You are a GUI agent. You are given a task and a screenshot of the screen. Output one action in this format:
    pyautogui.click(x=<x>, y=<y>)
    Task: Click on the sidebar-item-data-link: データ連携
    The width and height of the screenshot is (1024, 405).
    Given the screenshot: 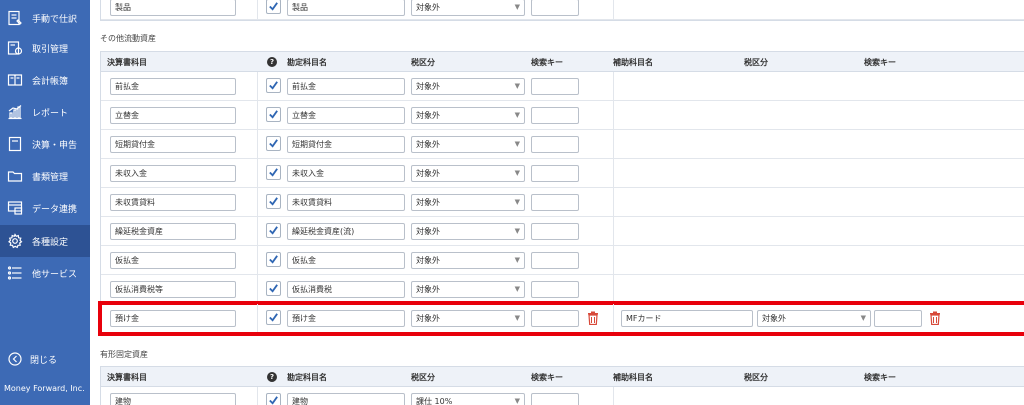 What is the action you would take?
    pyautogui.click(x=45, y=208)
    